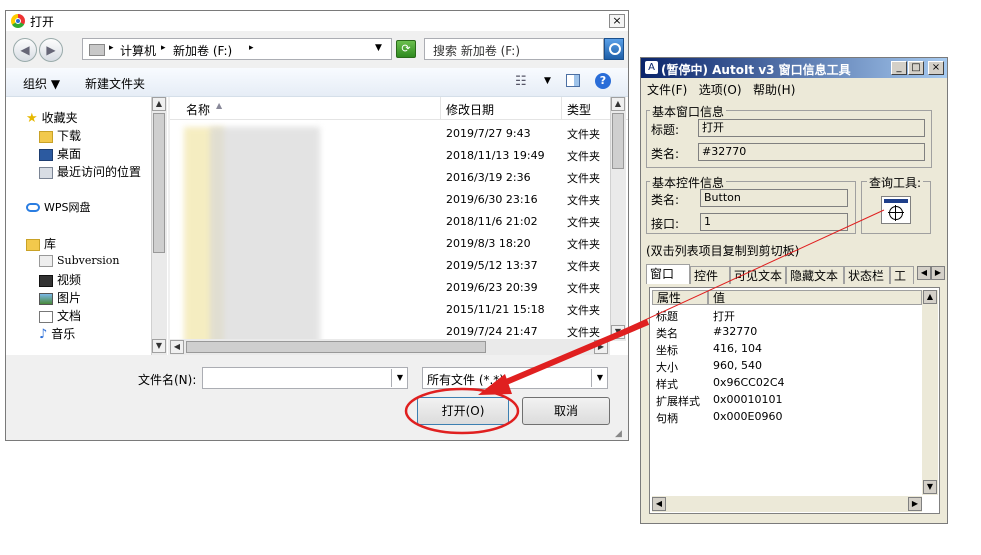 The width and height of the screenshot is (981, 555). I want to click on annotation-arrow-shaft, so click(570, 355).